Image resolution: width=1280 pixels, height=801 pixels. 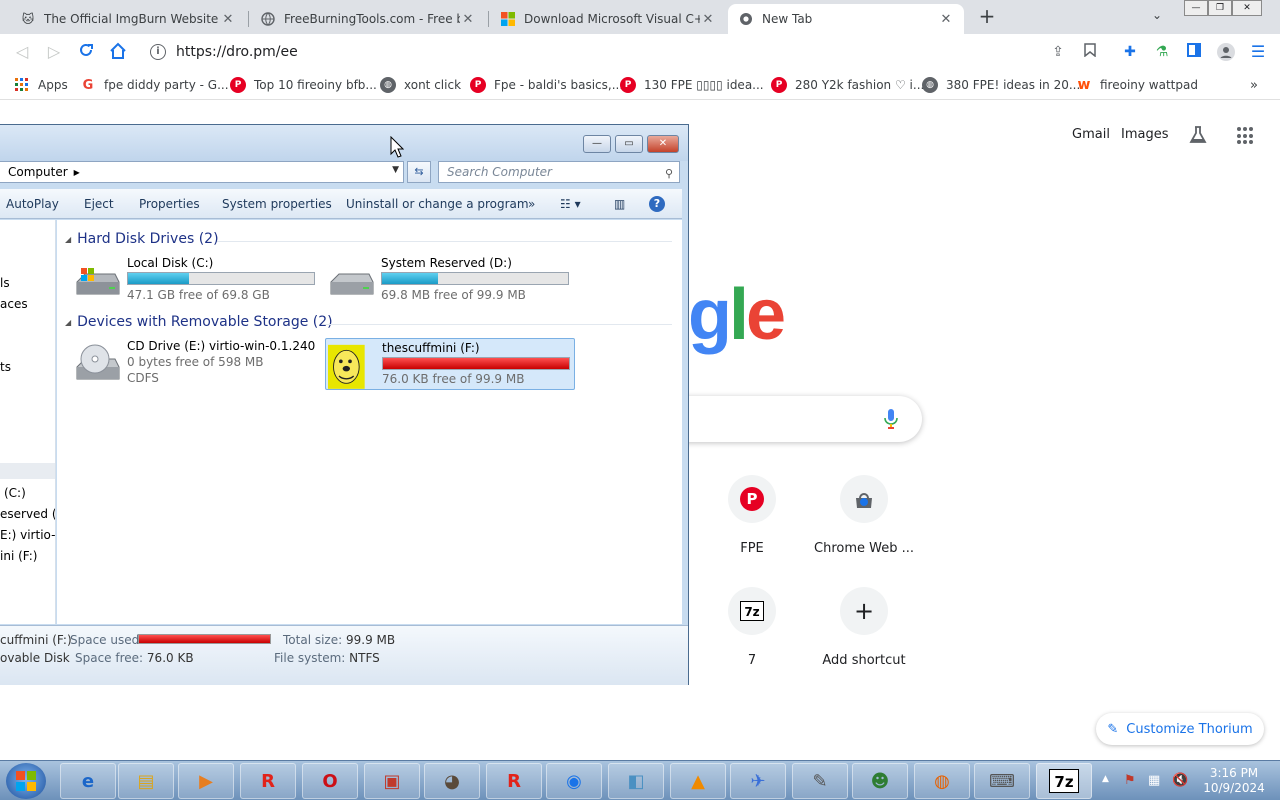 I want to click on bird-app-icon: ✈, so click(x=758, y=781).